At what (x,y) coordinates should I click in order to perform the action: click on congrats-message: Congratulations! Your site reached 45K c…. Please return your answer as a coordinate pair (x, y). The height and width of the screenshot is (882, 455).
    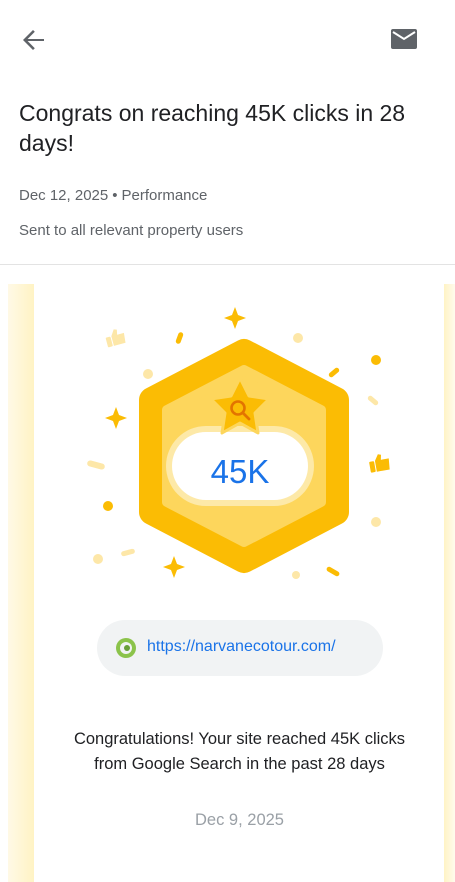
    Looking at the image, I should click on (239, 751).